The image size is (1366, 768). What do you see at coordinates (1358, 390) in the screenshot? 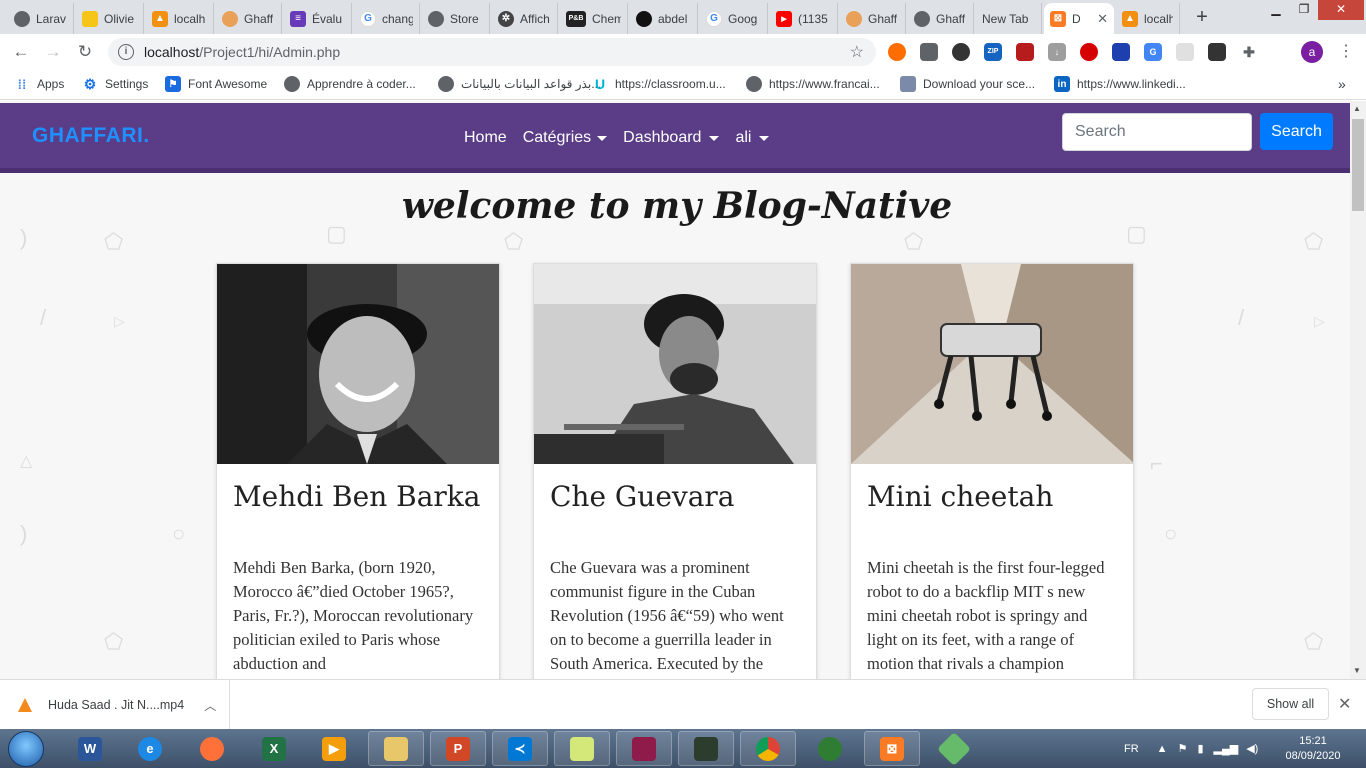
I see `page-scrollbar: ▲ ▼` at bounding box center [1358, 390].